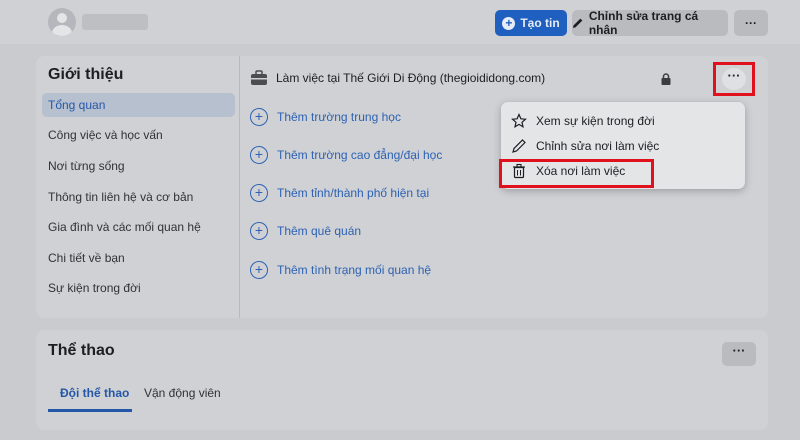  I want to click on sidebar-item-family: Gia đình và các mối quan hệ, so click(138, 227).